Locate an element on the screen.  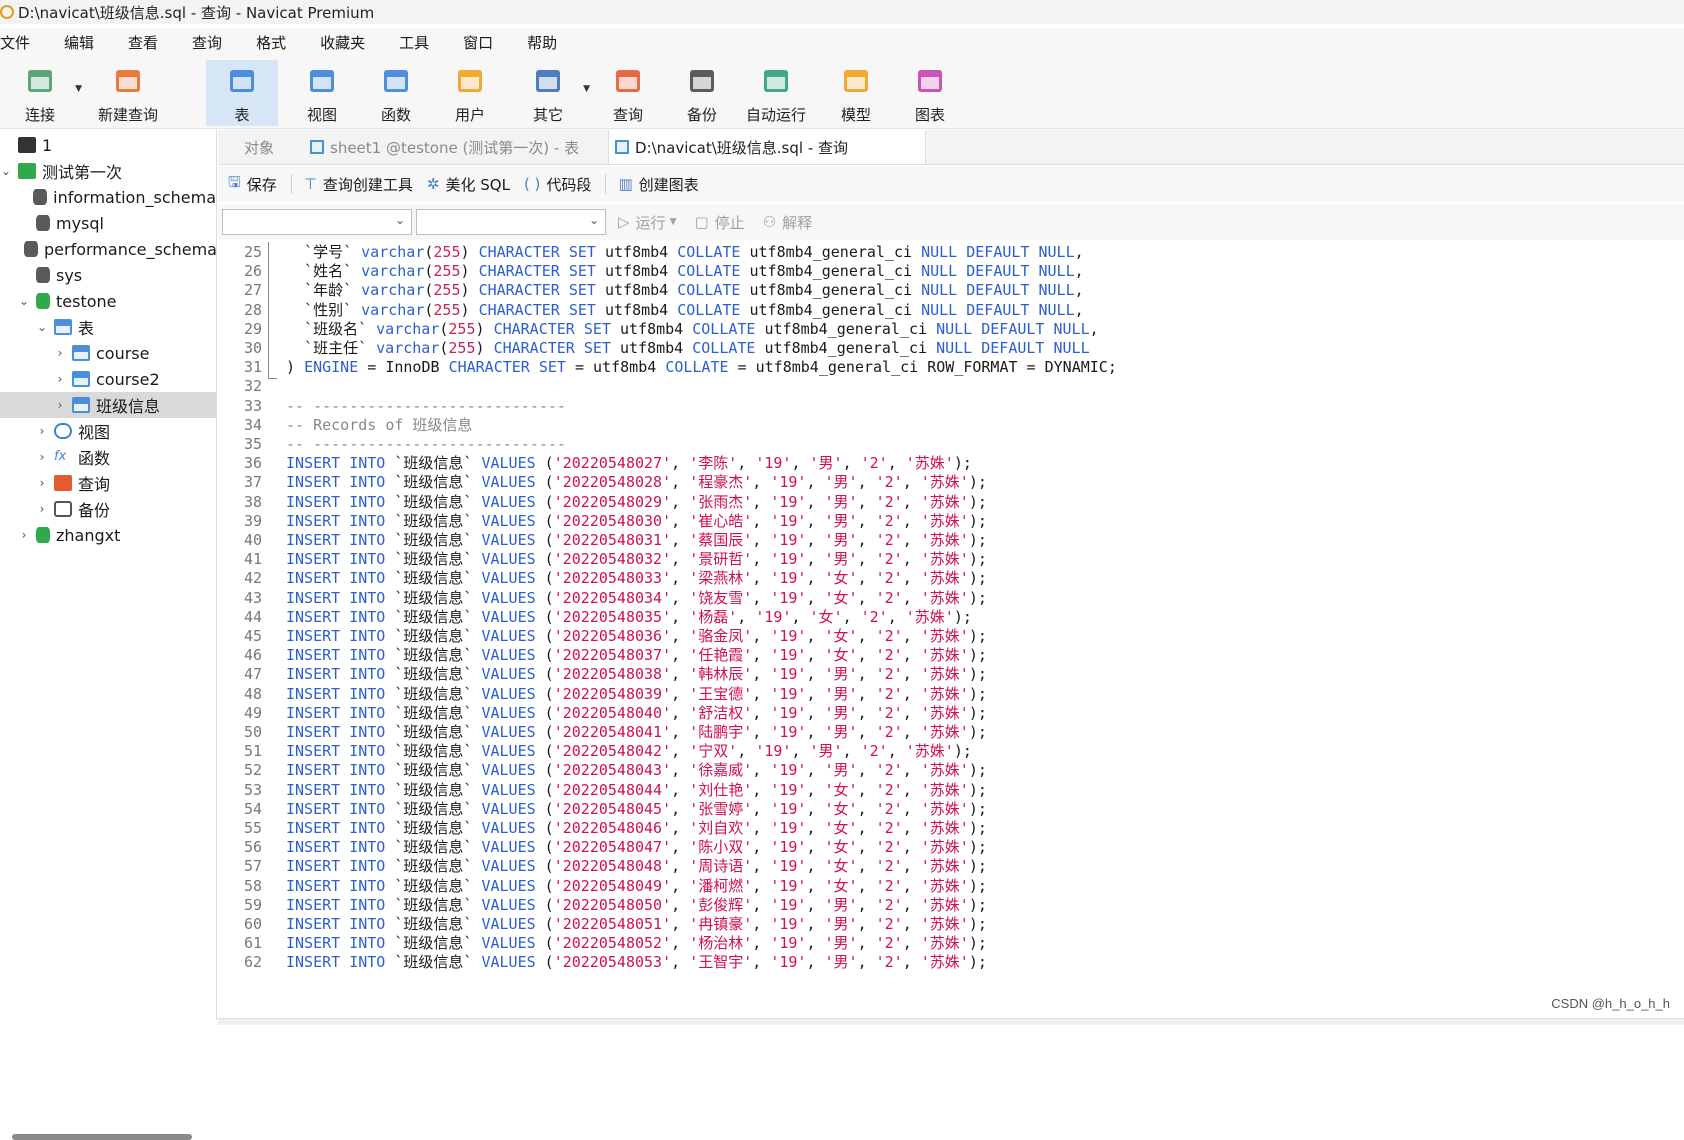
function-icon: fx is located at coordinates (60, 456).